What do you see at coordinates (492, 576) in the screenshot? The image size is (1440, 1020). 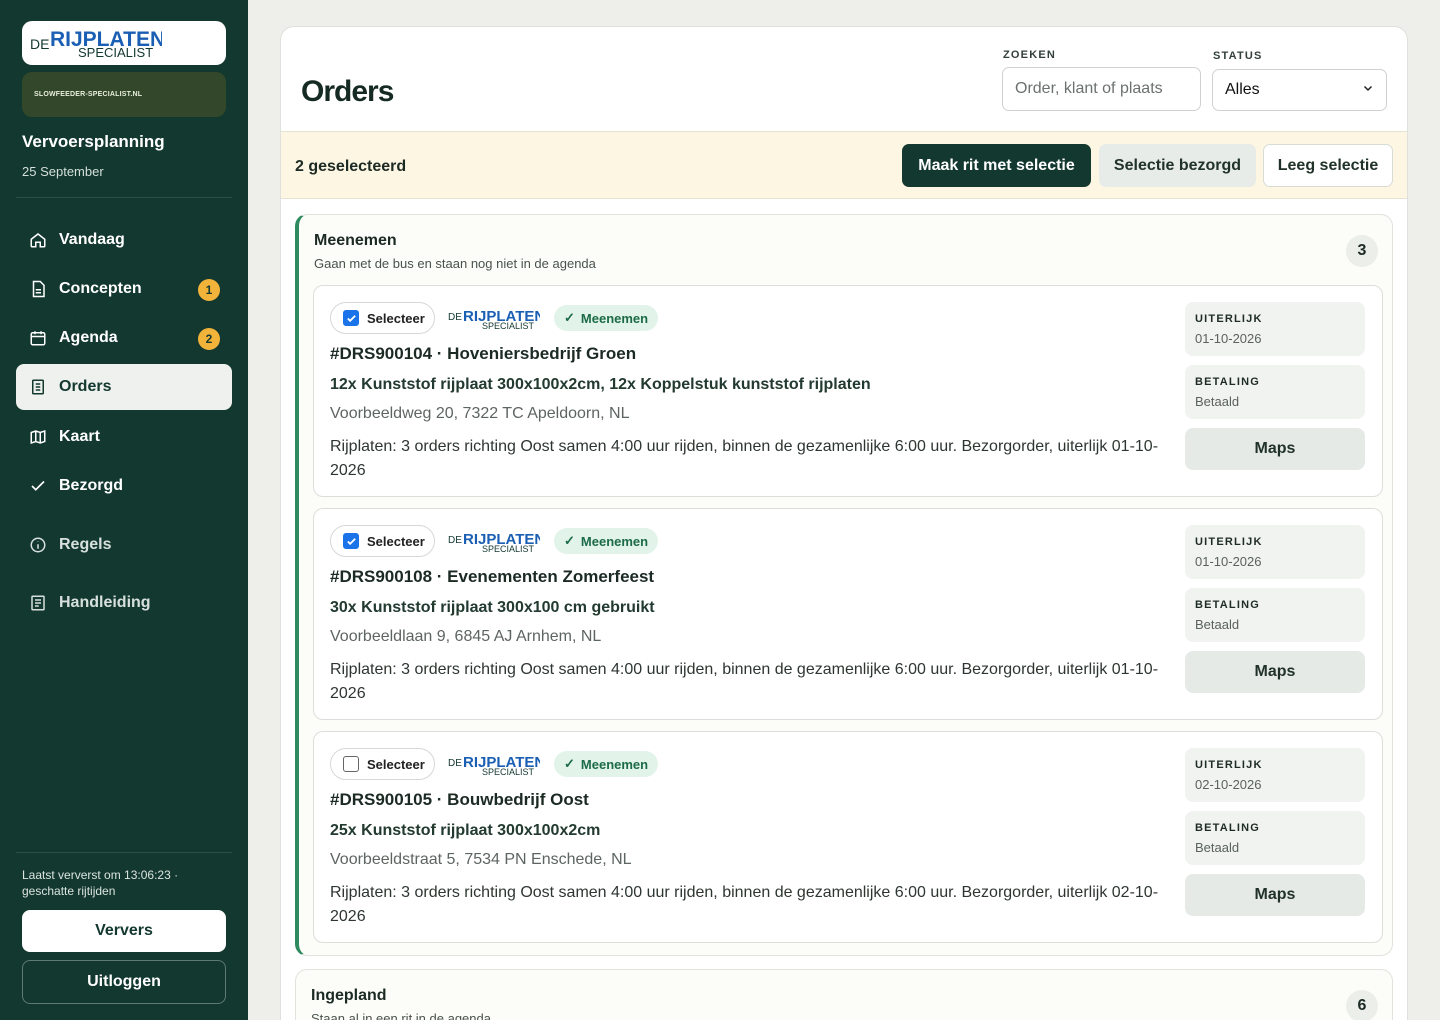 I see `order-title: #DRS900108 · Evenementen Zomerfeest` at bounding box center [492, 576].